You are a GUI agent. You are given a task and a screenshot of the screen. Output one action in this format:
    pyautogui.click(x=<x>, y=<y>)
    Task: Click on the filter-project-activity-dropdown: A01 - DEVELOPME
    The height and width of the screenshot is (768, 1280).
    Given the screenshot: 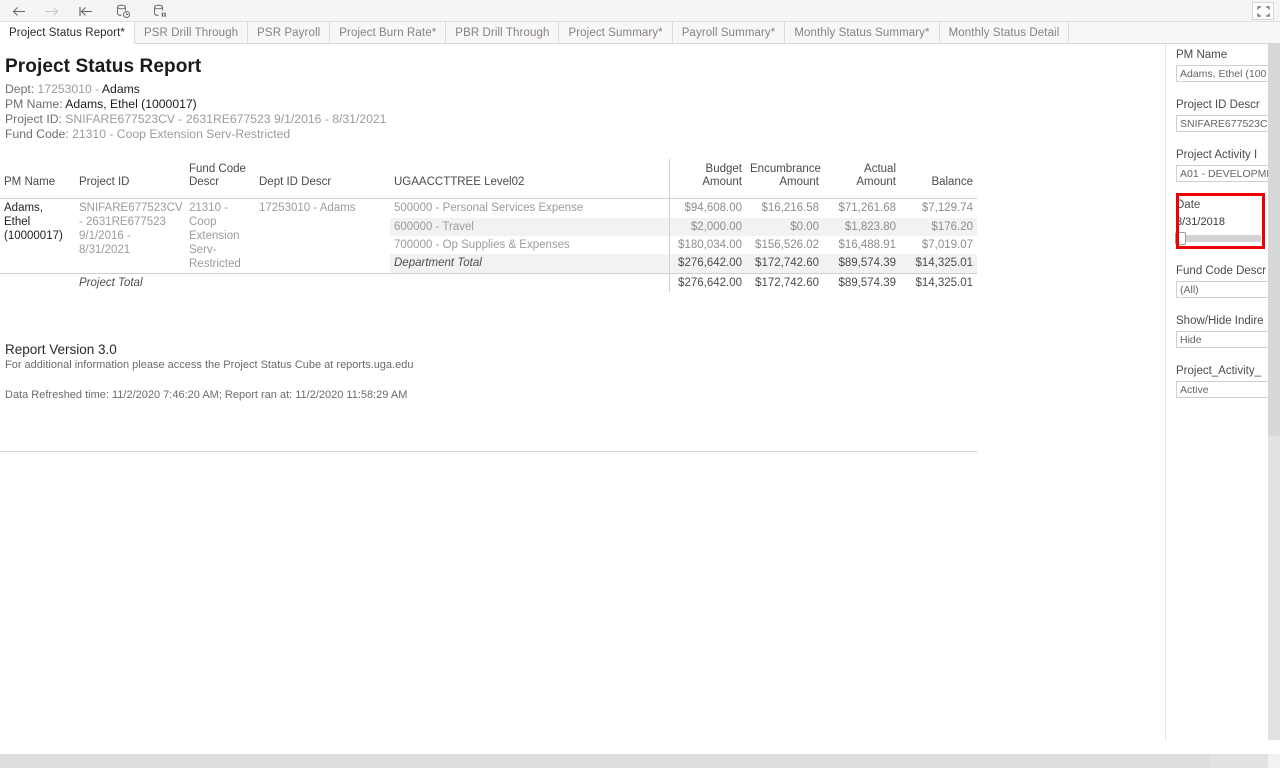 What is the action you would take?
    pyautogui.click(x=1222, y=173)
    